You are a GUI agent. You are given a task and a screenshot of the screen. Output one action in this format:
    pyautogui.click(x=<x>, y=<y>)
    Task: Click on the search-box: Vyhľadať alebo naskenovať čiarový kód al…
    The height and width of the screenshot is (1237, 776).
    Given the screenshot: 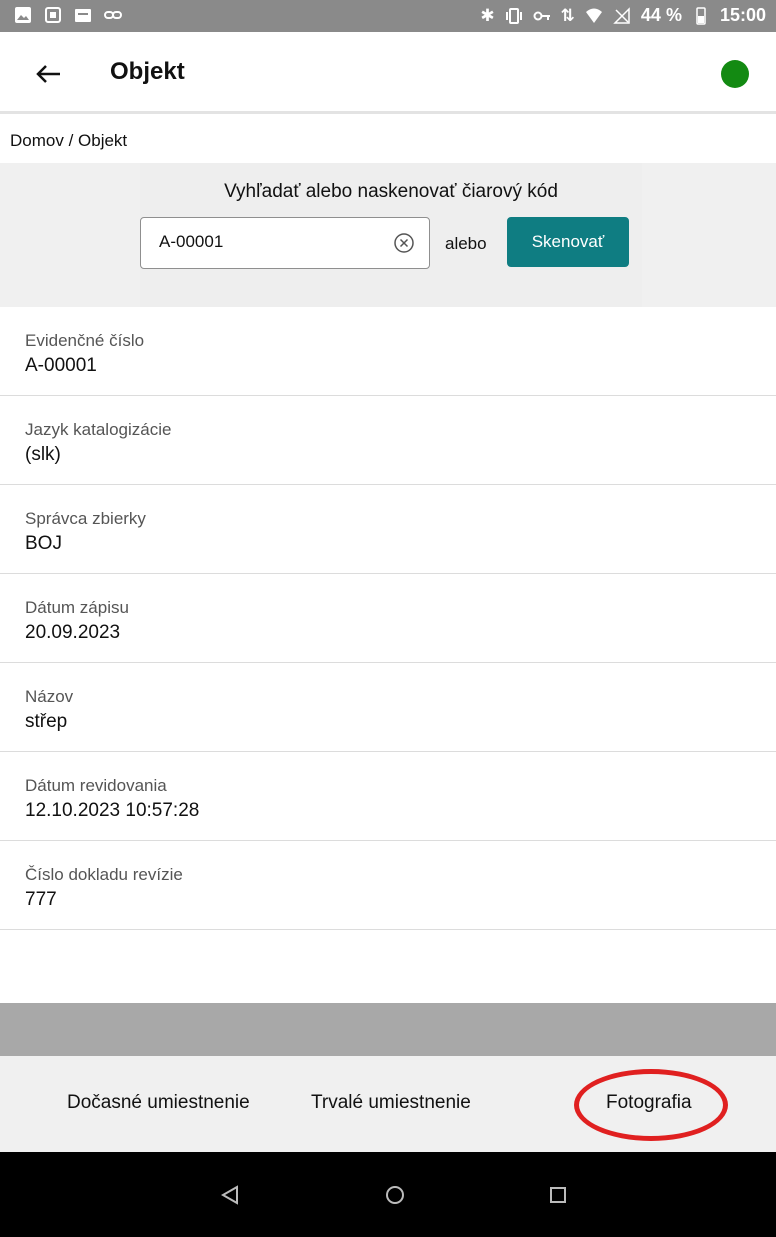 What is the action you would take?
    pyautogui.click(x=391, y=235)
    